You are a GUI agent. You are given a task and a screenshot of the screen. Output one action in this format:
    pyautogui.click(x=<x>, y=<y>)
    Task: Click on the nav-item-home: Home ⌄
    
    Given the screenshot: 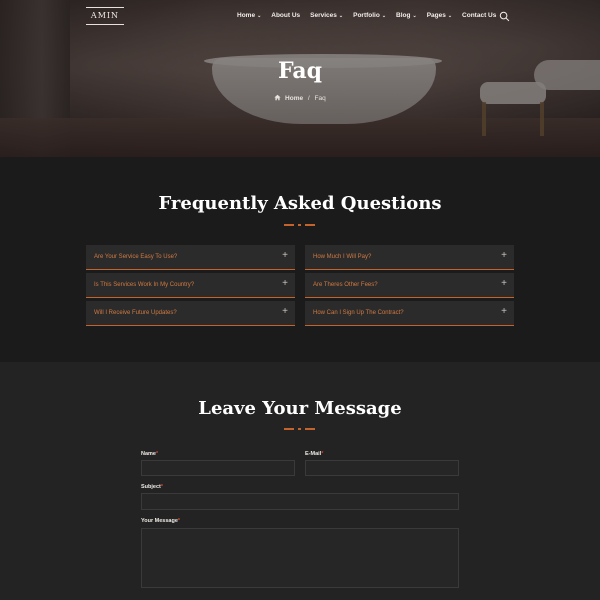 What is the action you would take?
    pyautogui.click(x=249, y=15)
    